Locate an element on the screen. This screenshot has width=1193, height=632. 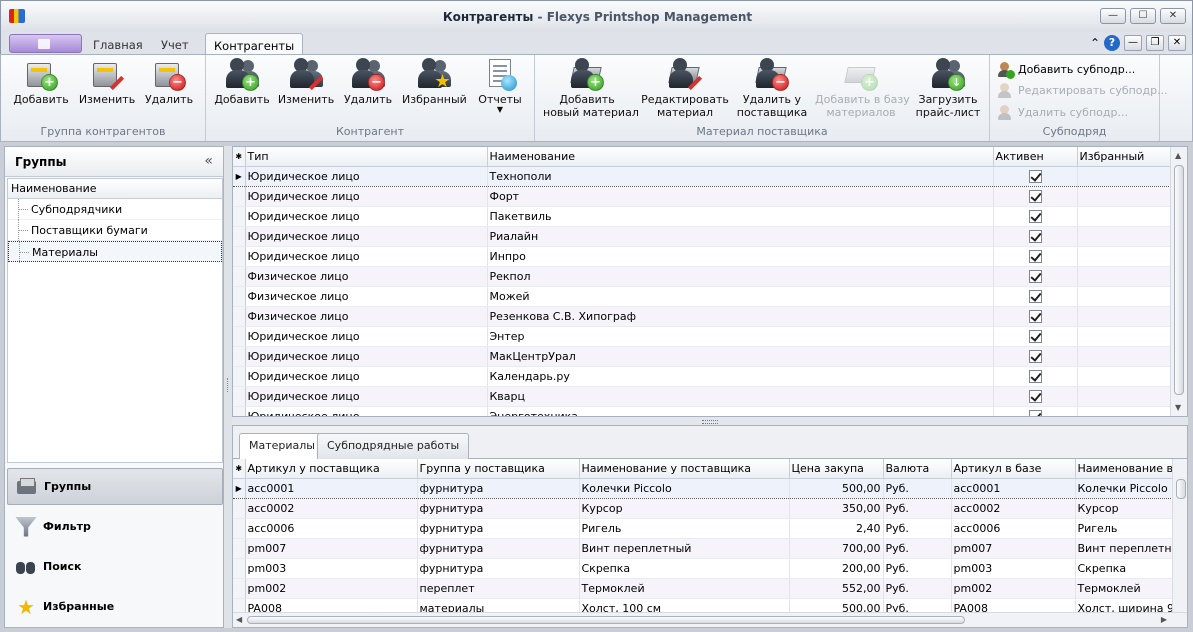
column-header-supplier-article: Артикул у поставщика is located at coordinates (331, 469).